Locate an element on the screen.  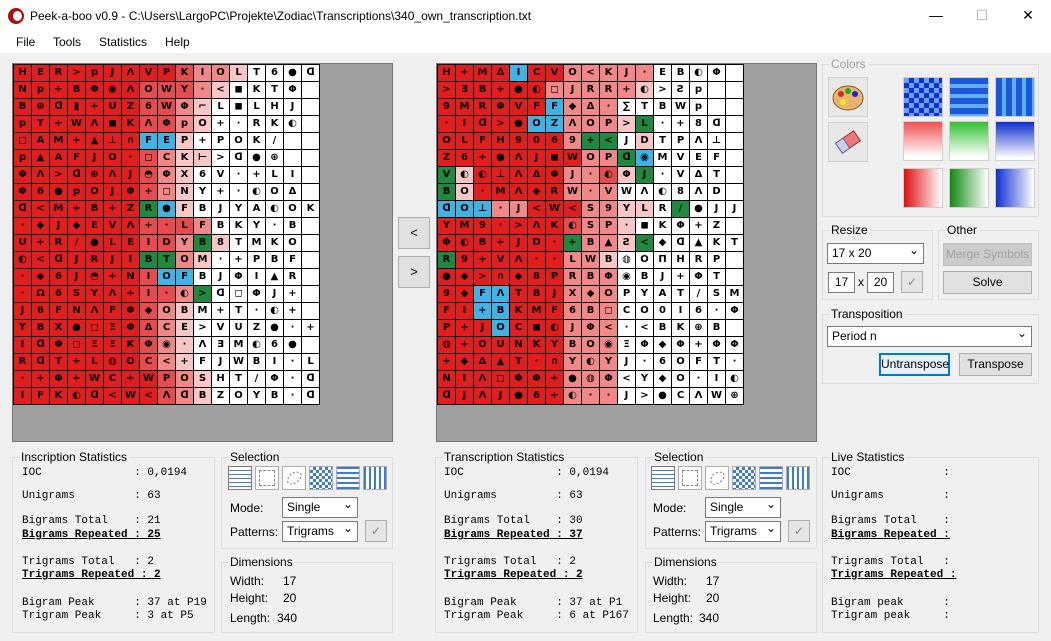
inscription-cell: 6 is located at coordinates (275, 73).